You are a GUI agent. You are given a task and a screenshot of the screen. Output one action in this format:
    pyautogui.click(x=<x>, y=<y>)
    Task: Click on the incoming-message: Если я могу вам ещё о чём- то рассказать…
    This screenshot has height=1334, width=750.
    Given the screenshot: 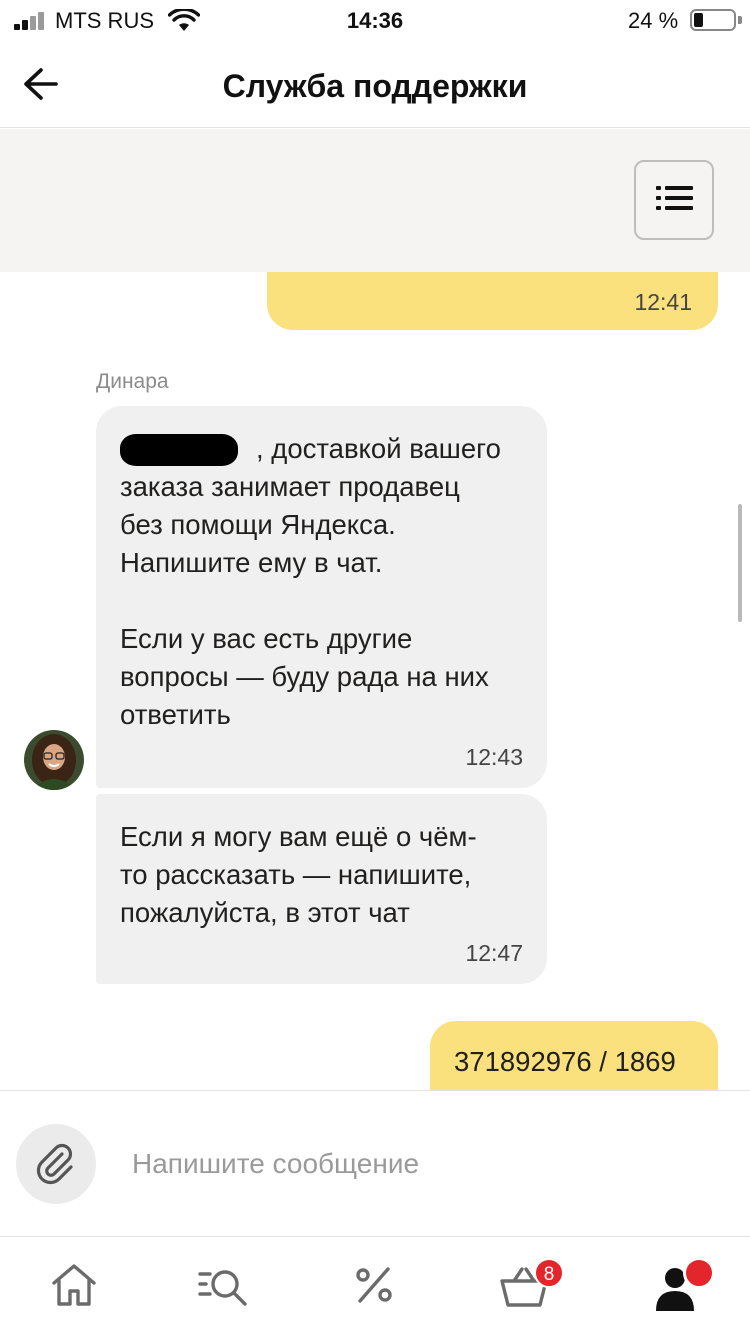 What is the action you would take?
    pyautogui.click(x=321, y=889)
    